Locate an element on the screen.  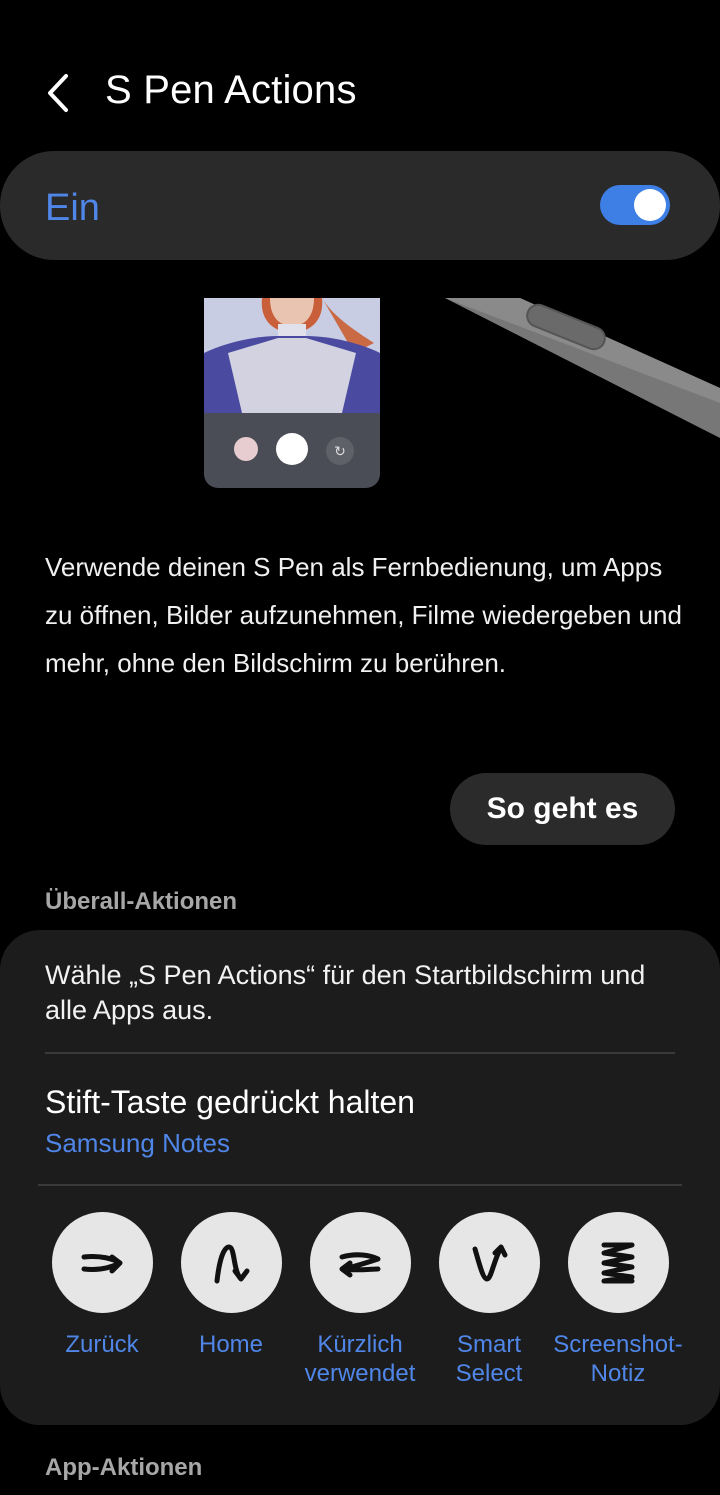
gesture-smart-select: Smart Select is located at coordinates (489, 1300).